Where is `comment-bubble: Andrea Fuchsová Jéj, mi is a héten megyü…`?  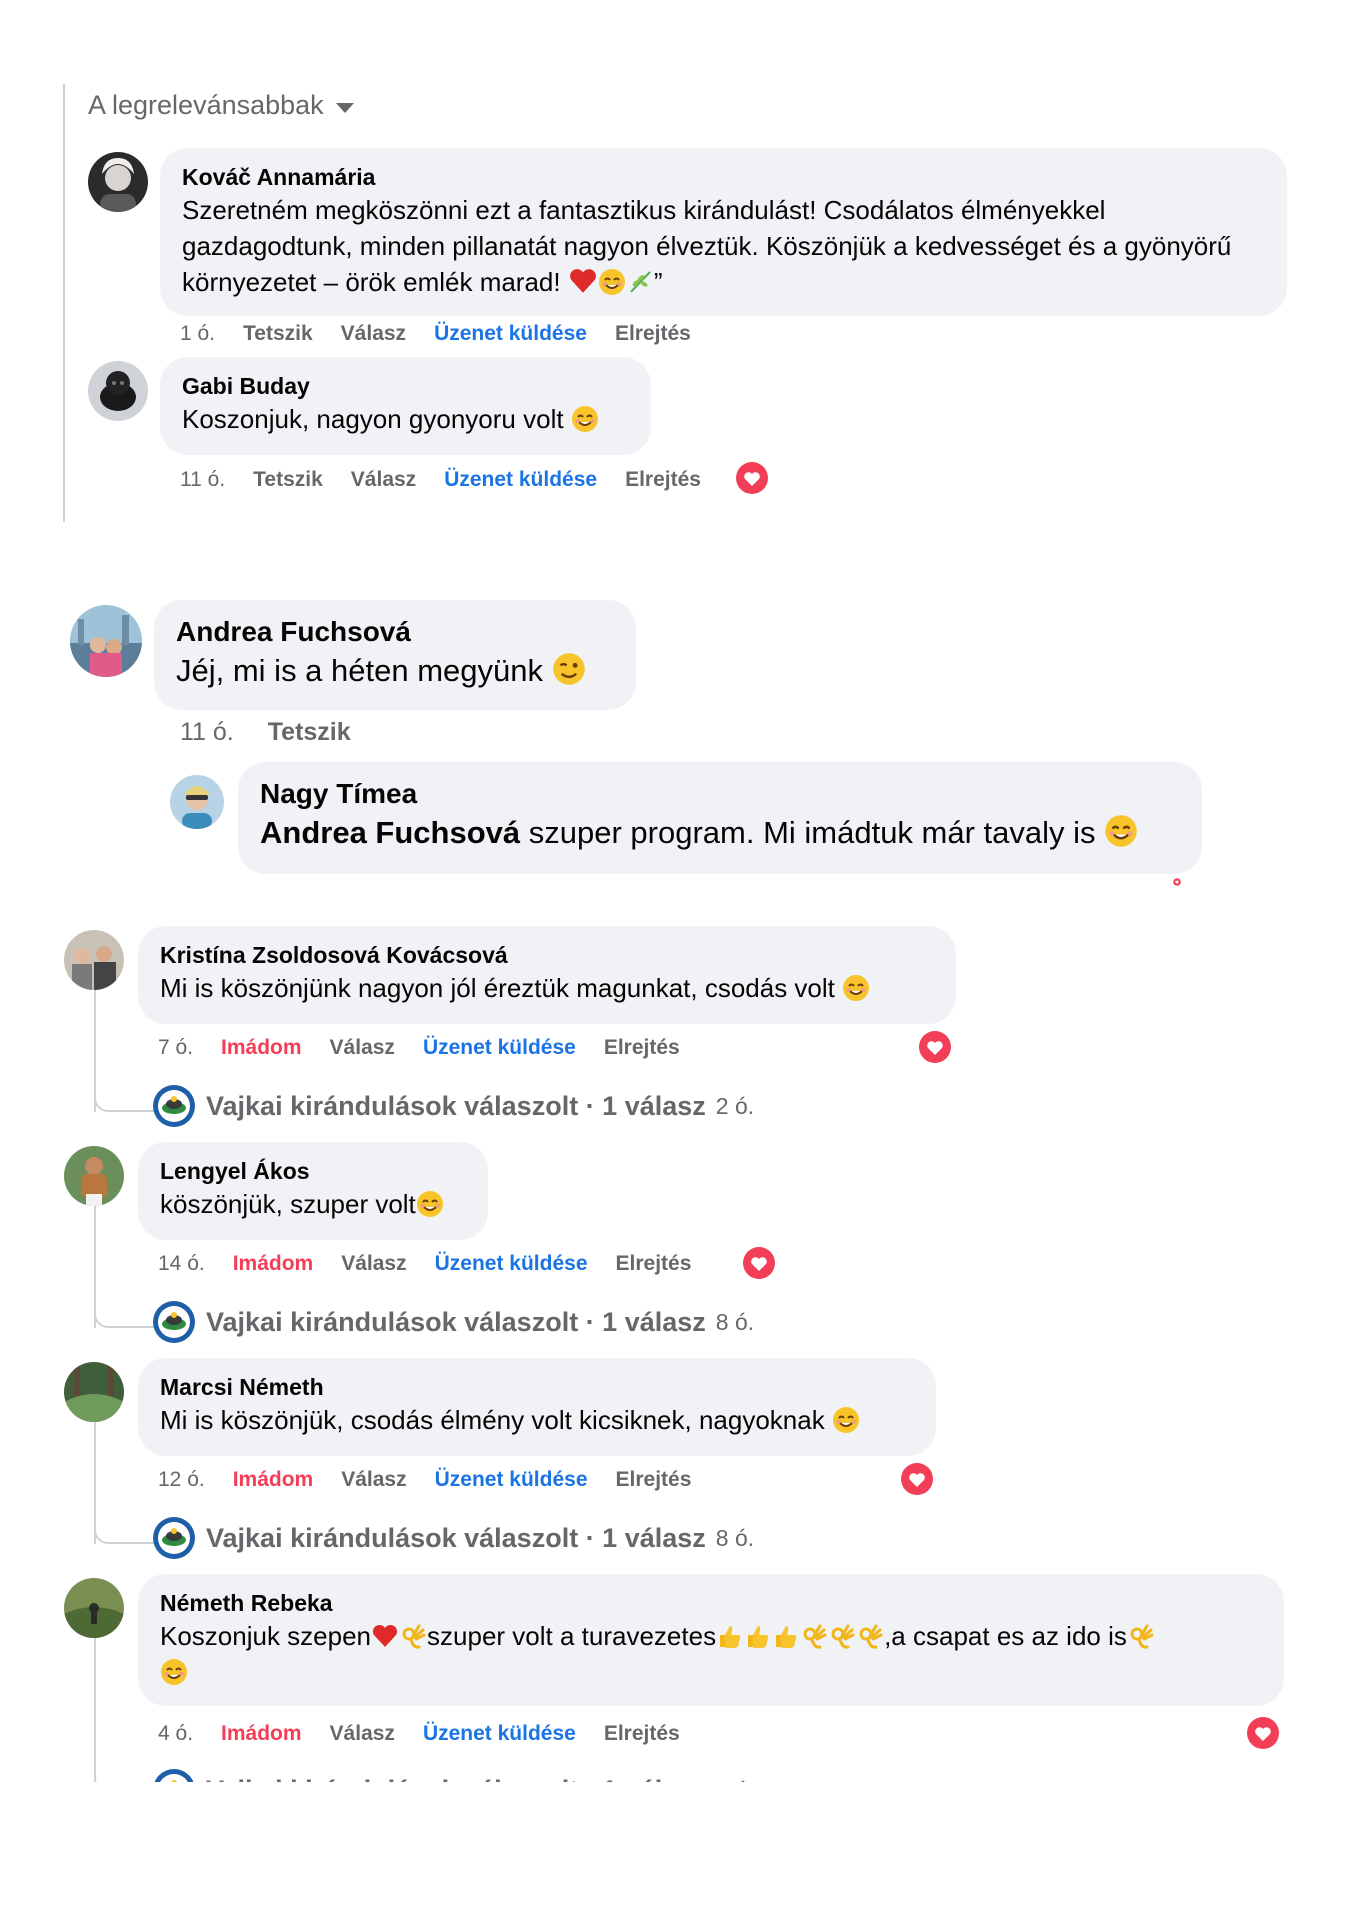
comment-bubble: Andrea Fuchsová Jéj, mi is a héten megyü… is located at coordinates (395, 655).